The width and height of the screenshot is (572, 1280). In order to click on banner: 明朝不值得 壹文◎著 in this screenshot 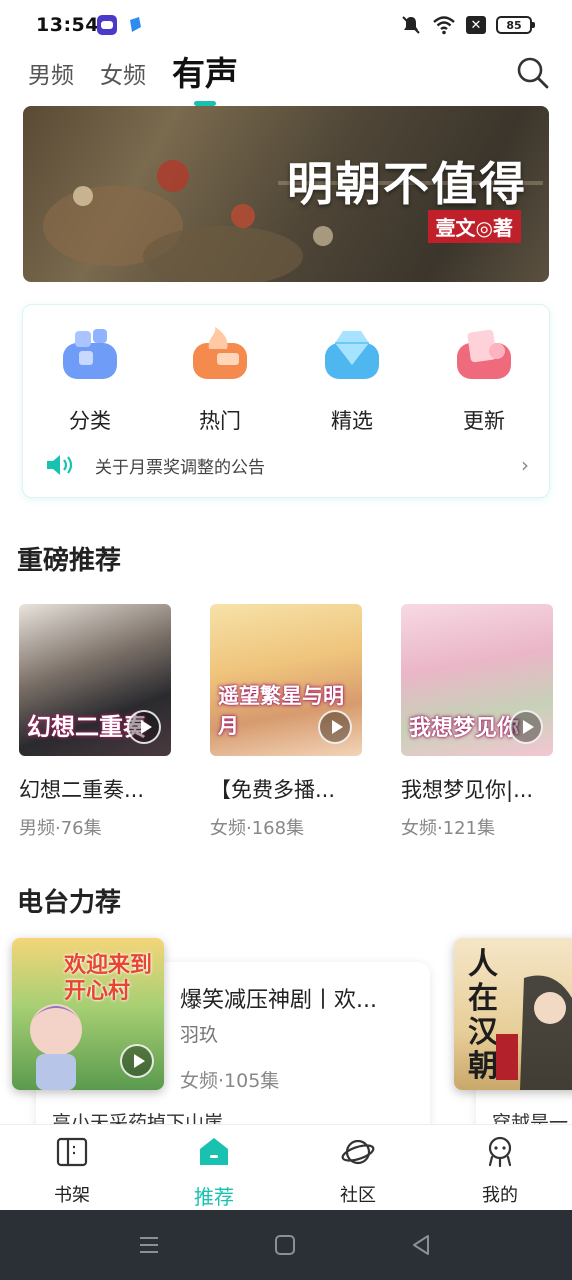, I will do `click(286, 194)`.